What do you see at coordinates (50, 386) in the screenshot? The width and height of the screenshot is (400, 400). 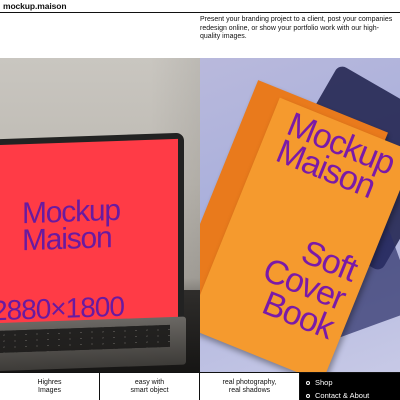 I see `feature-highres: Highres Images` at bounding box center [50, 386].